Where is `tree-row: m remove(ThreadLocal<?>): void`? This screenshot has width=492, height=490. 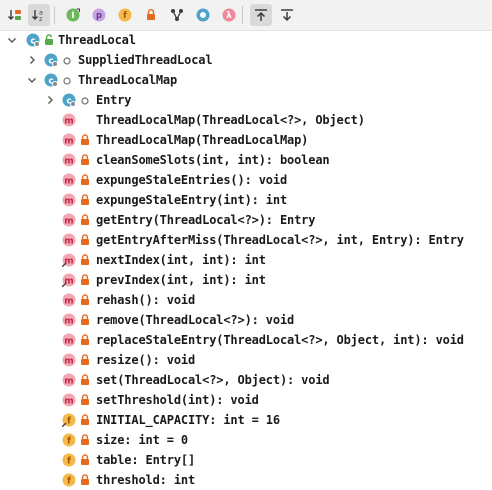
tree-row: m remove(ThreadLocal<?>): void is located at coordinates (246, 320).